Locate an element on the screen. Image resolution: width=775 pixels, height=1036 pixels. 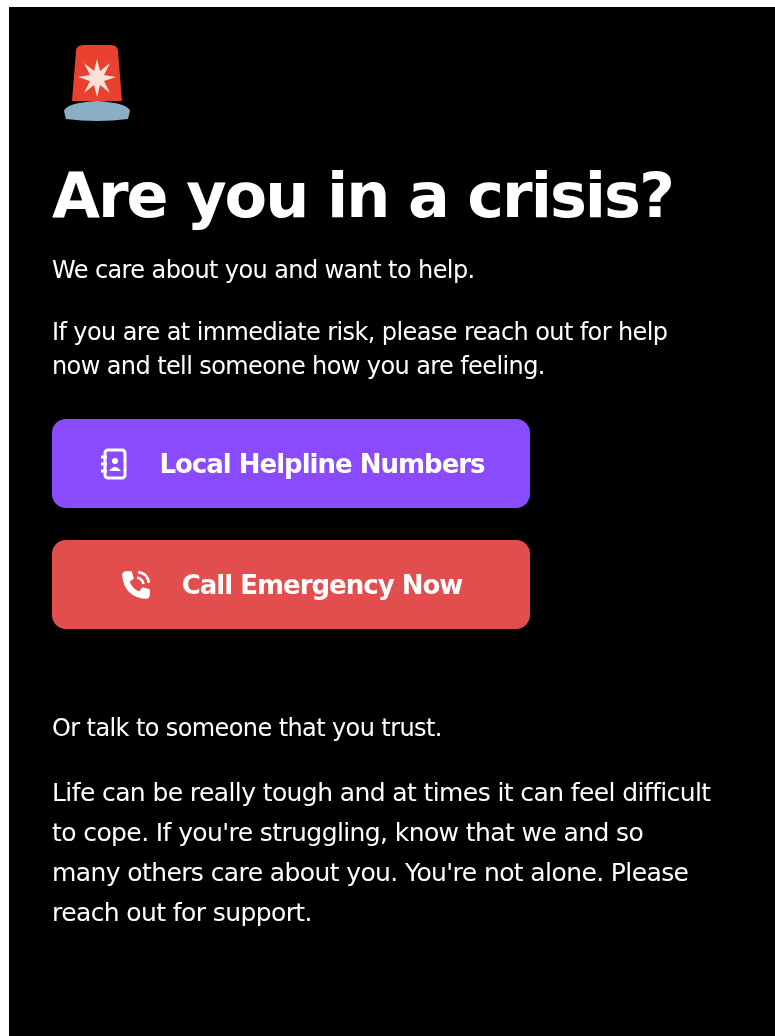
outro-text: Or talk to someone that you trust. is located at coordinates (247, 728).